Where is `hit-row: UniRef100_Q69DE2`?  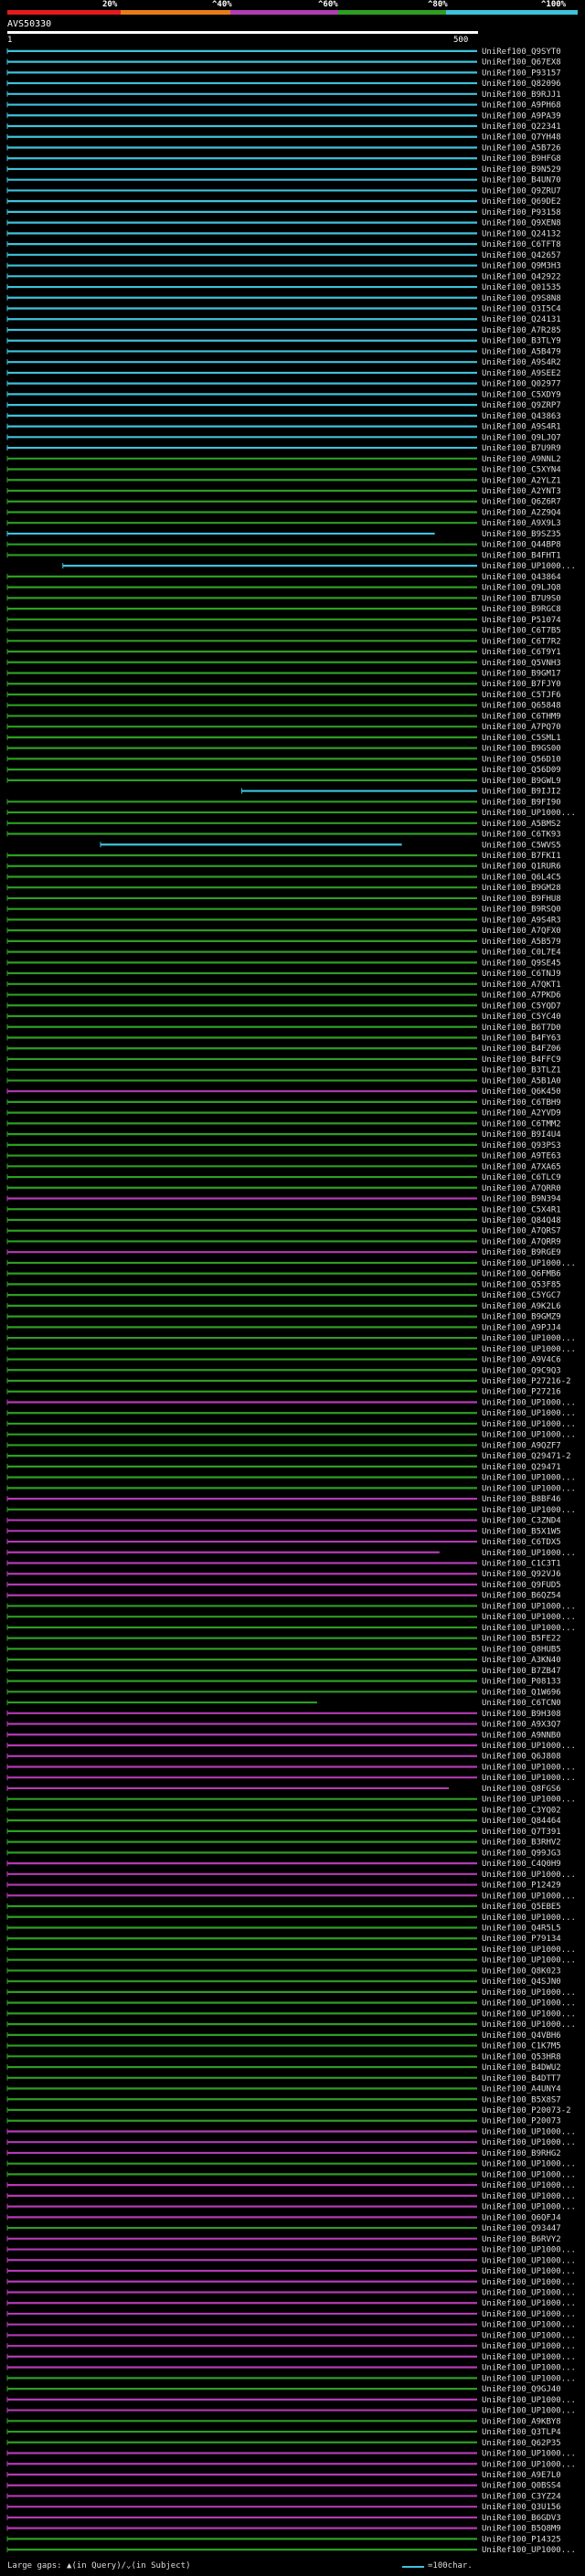 hit-row: UniRef100_Q69DE2 is located at coordinates (284, 202).